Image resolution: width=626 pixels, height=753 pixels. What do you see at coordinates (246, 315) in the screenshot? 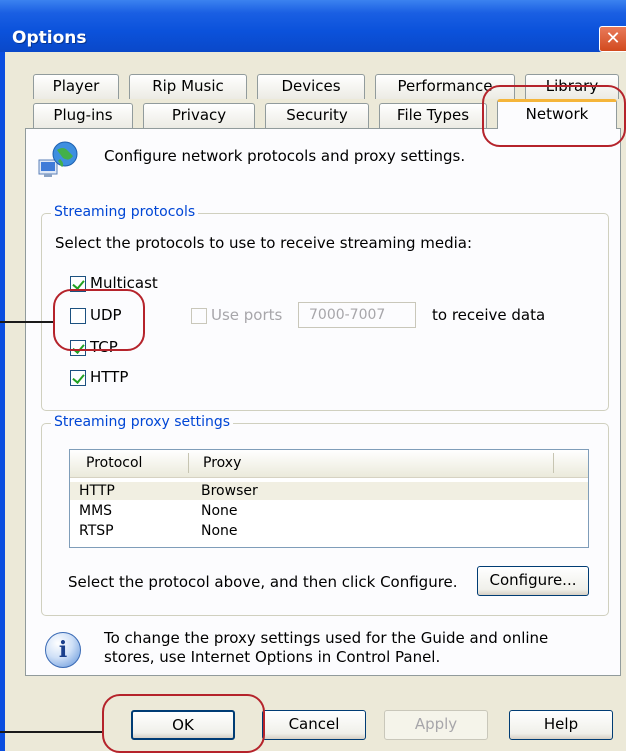
I see `use-ports-label: Use ports` at bounding box center [246, 315].